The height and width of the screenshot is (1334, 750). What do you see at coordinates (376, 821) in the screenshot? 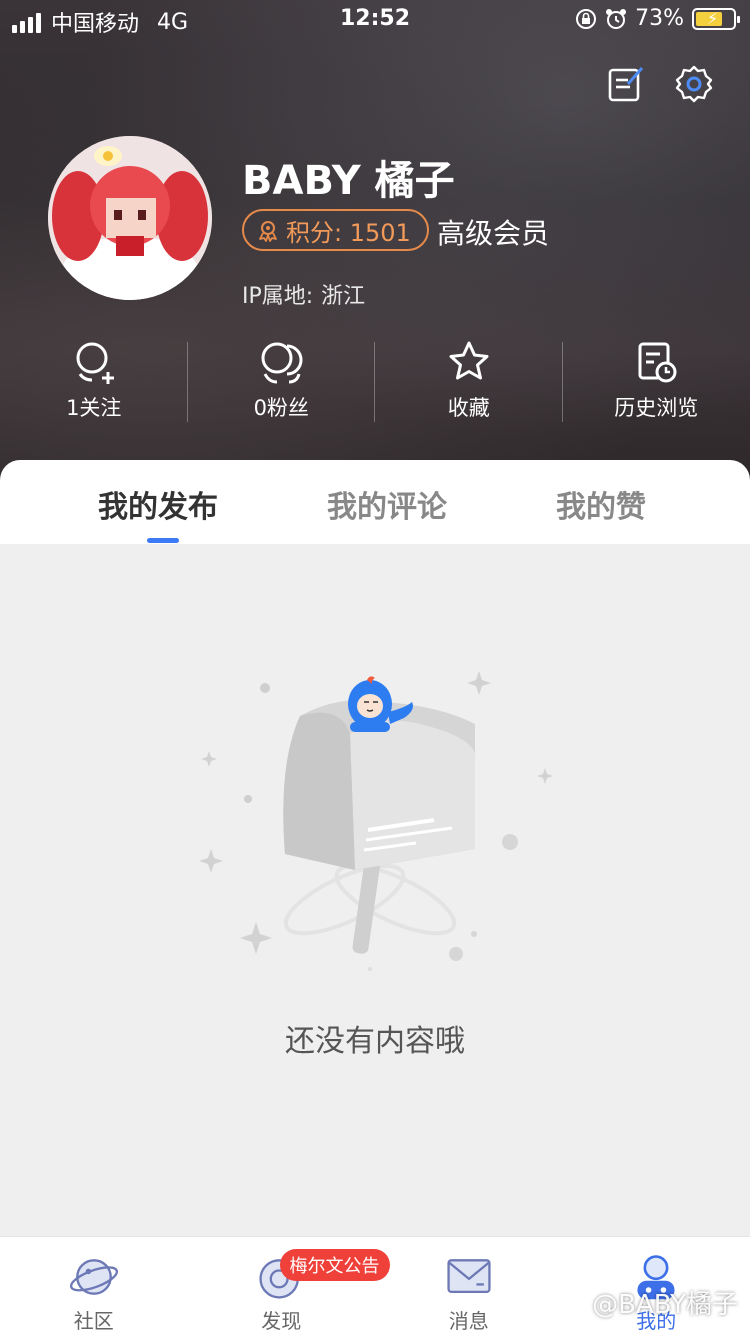
I see `empty-mailbox-illustration` at bounding box center [376, 821].